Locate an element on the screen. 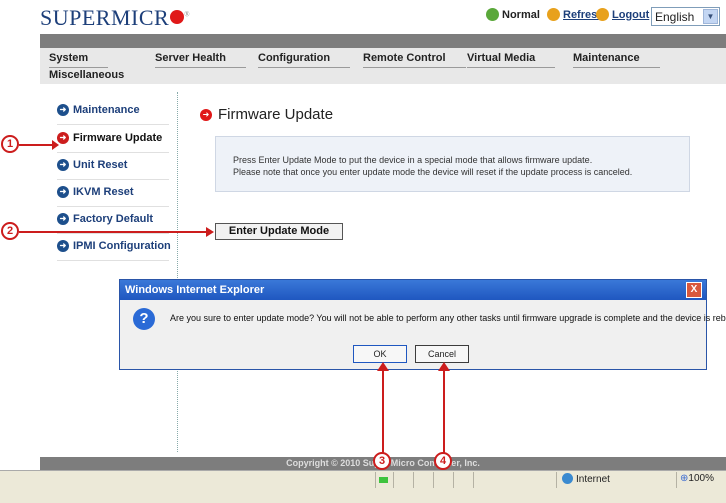  supermicro-logo: SUPERMICR ® is located at coordinates (115, 17).